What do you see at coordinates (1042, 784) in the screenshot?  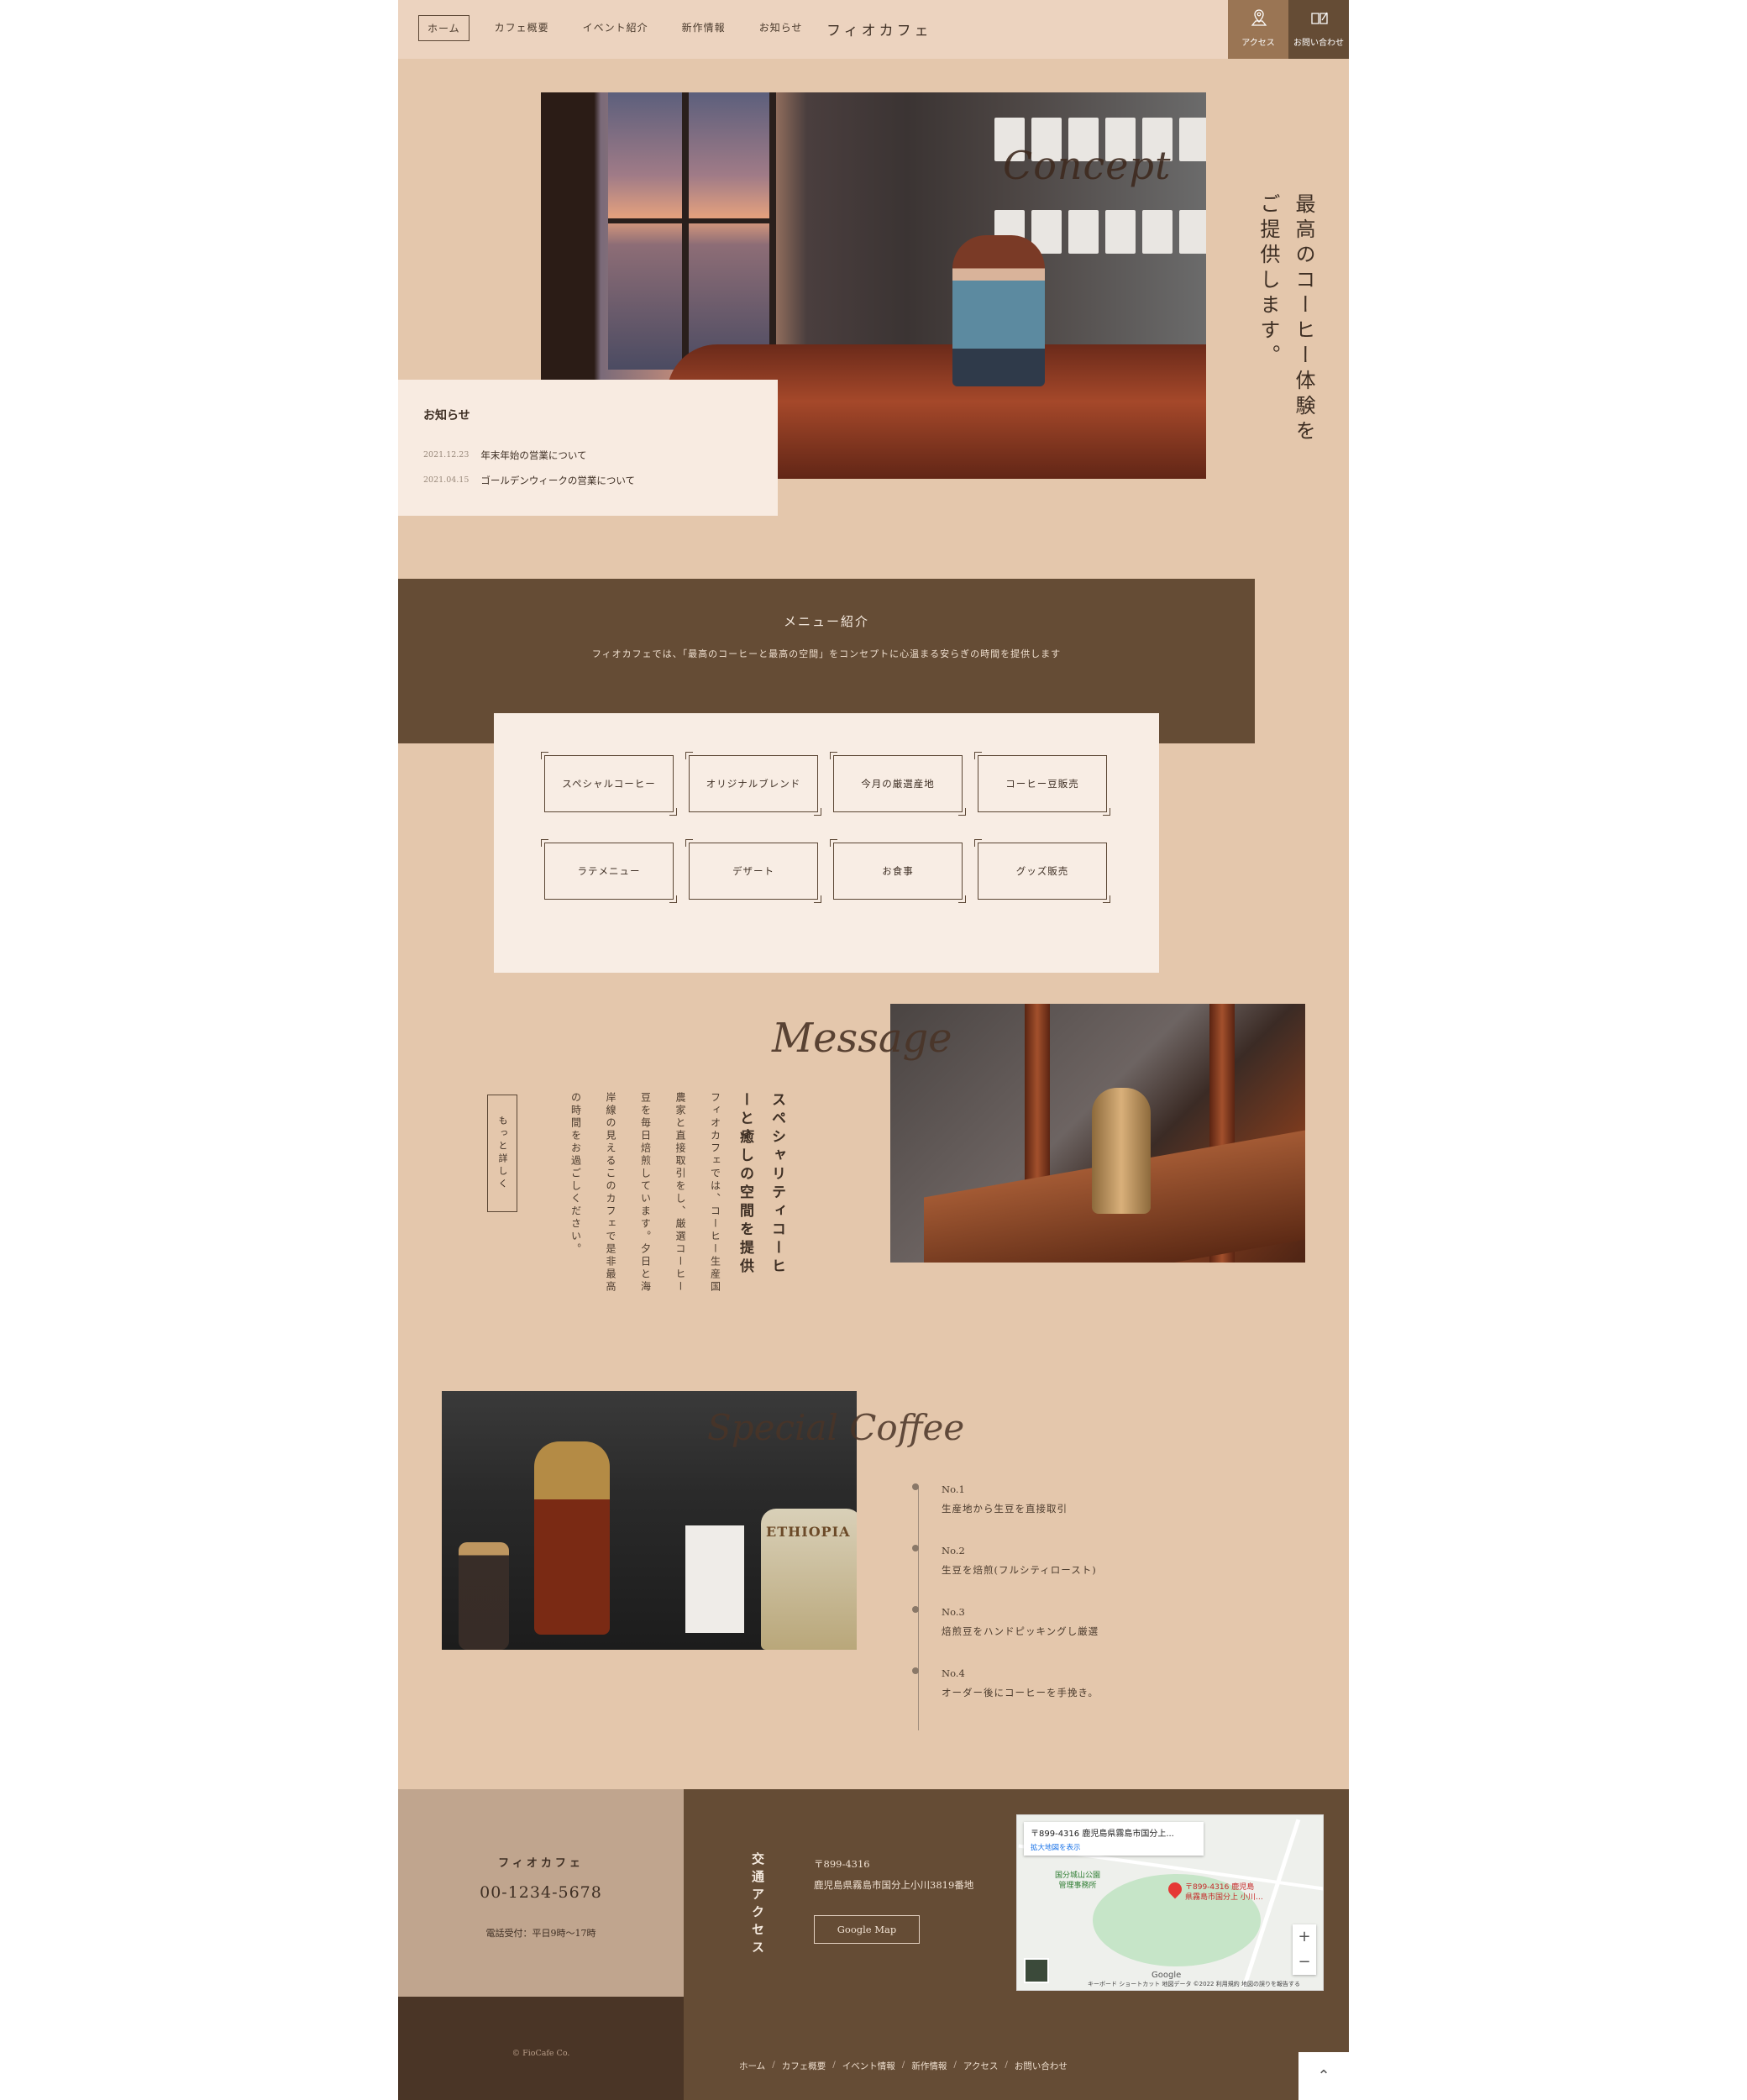 I see `menu-item-bean-sales: コーヒー豆販売` at bounding box center [1042, 784].